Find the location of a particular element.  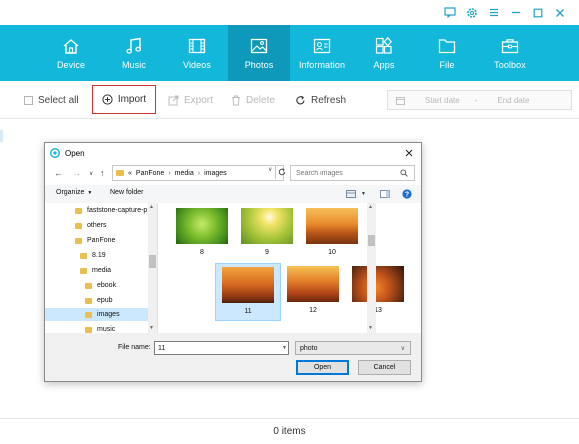

recent-locations-chevron-icon: ∨ is located at coordinates (91, 173).